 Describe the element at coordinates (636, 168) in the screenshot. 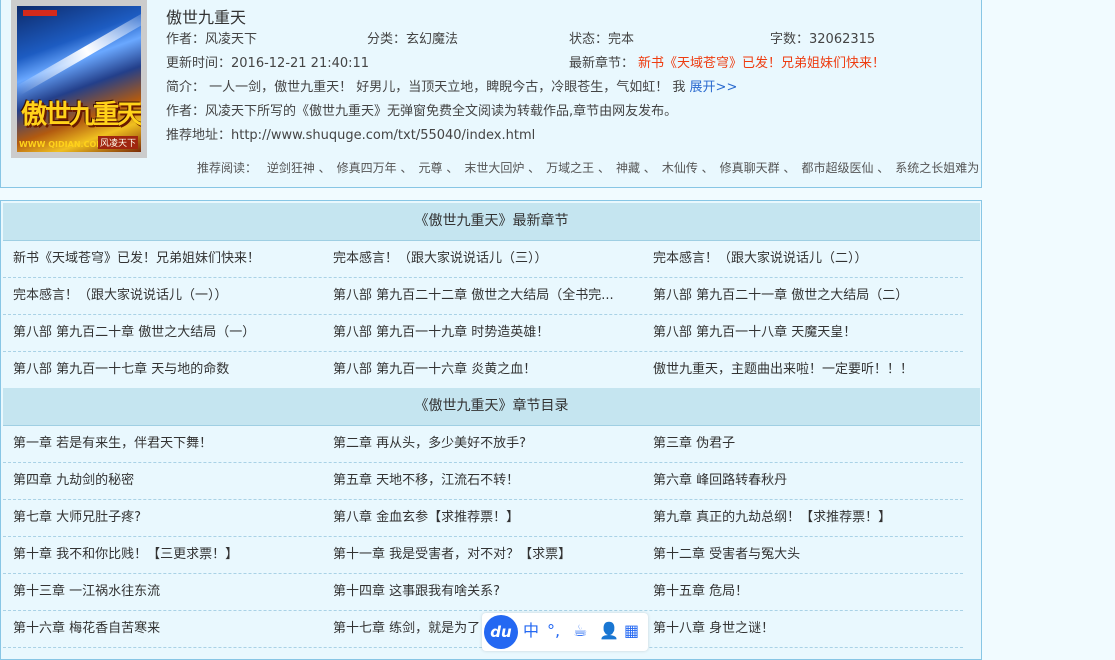

I see `recommend-item: 神藏 、` at that location.